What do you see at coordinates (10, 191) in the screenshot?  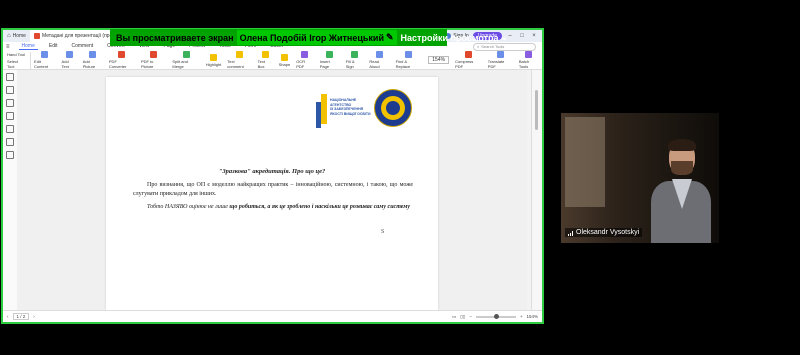 I see `left-sidebar` at bounding box center [10, 191].